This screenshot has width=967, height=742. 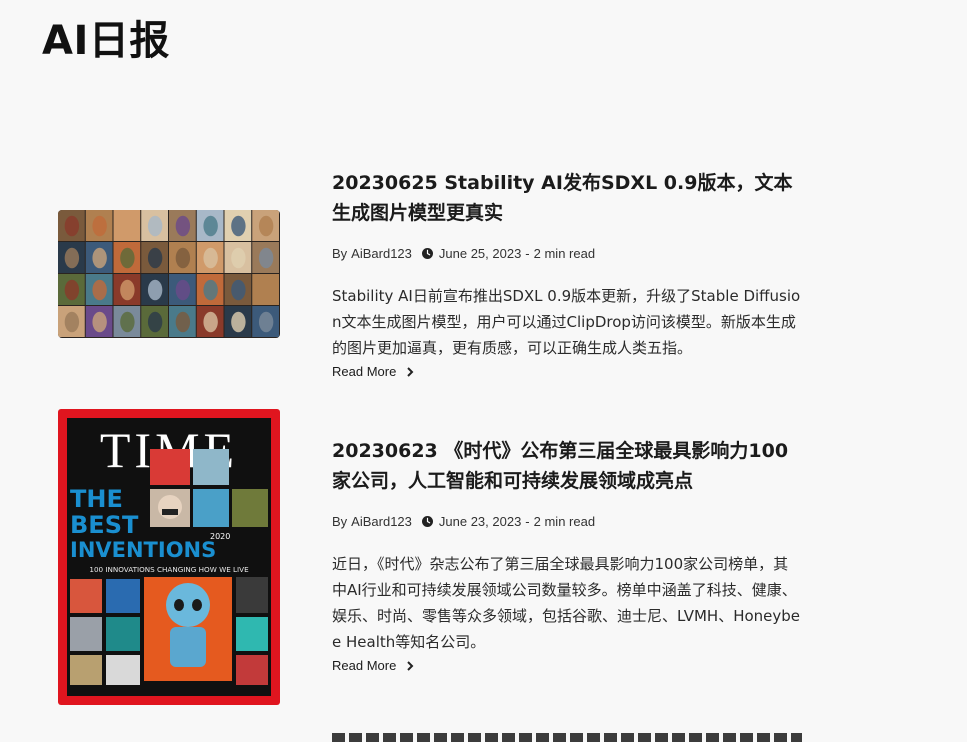 I want to click on ai-portrait-grid-image, so click(x=169, y=274).